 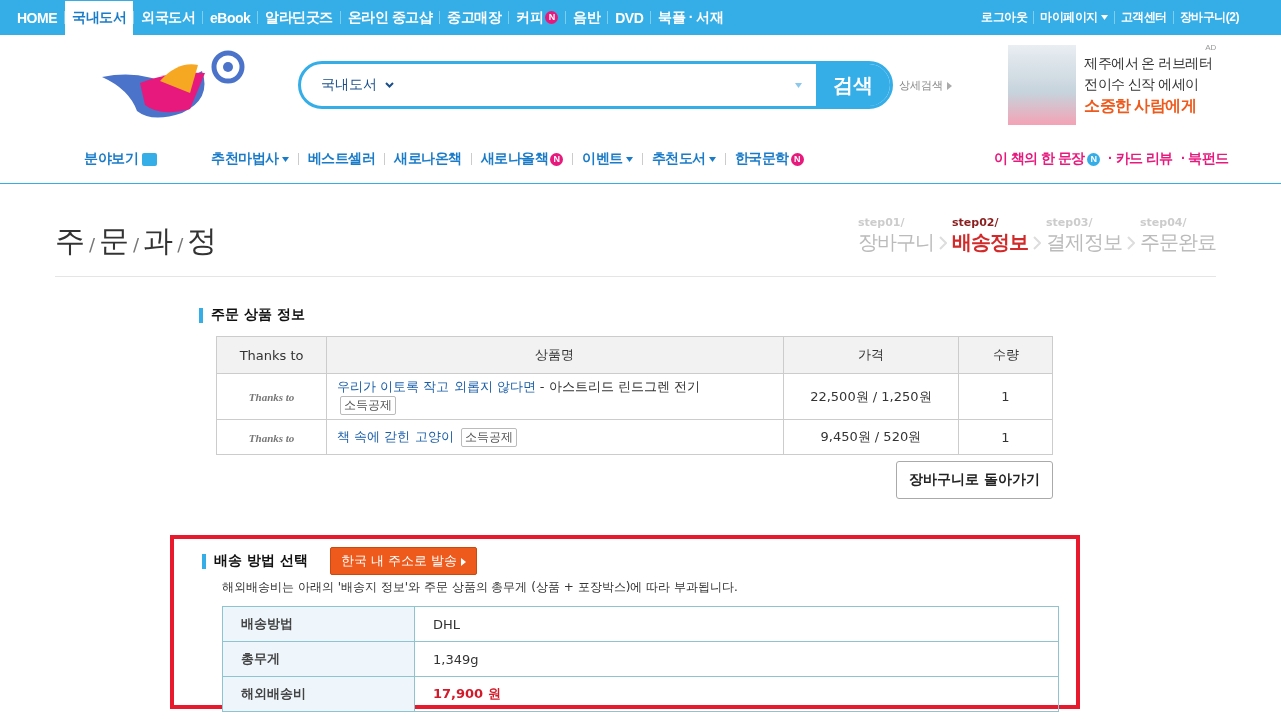 What do you see at coordinates (1004, 17) in the screenshot?
I see `account-link: 로그아웃` at bounding box center [1004, 17].